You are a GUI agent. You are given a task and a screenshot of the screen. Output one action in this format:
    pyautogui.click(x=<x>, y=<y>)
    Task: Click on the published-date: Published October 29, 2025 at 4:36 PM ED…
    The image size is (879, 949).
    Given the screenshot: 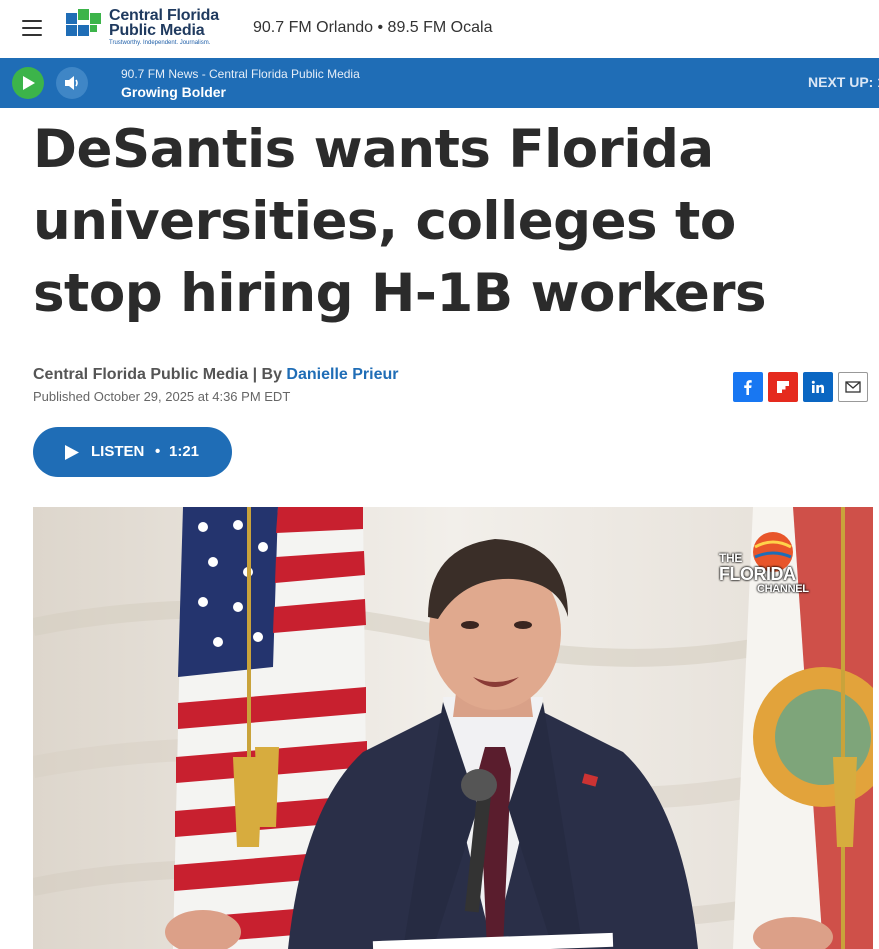 What is the action you would take?
    pyautogui.click(x=162, y=396)
    